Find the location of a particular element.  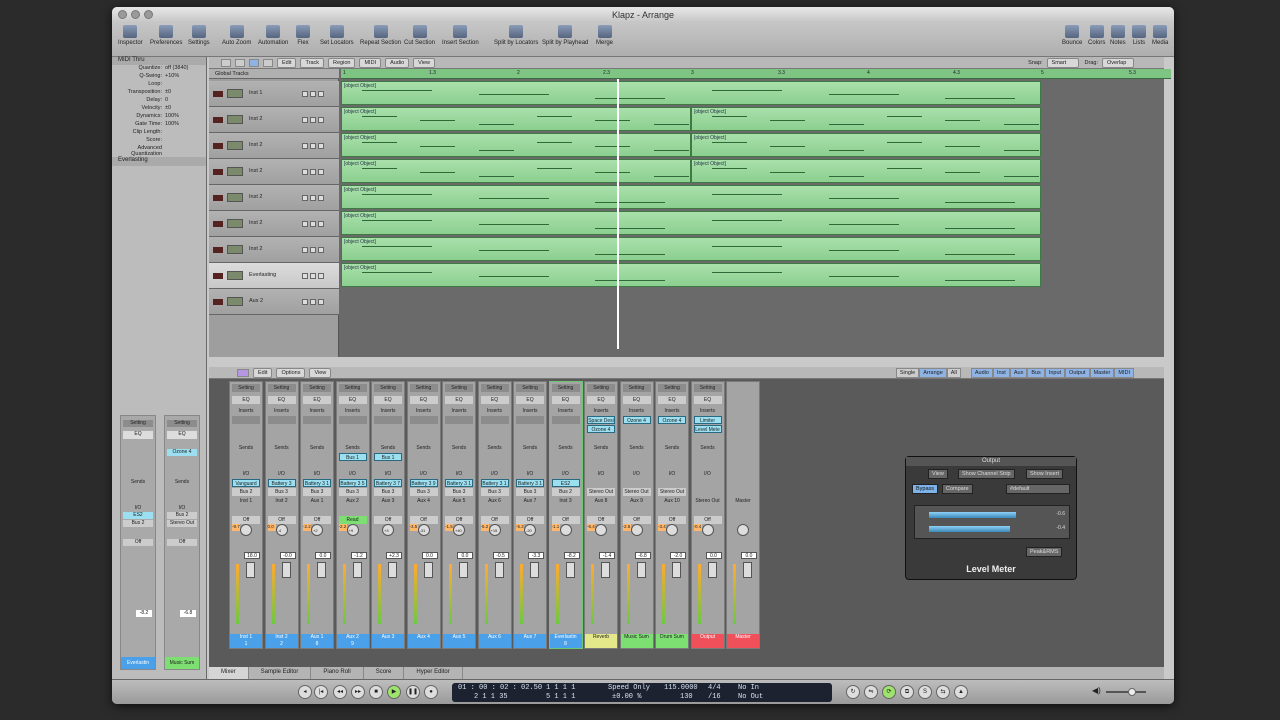

pause-icon is located at coordinates (268, 62).